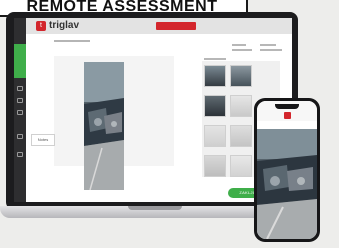 The height and width of the screenshot is (248, 339). What do you see at coordinates (43, 140) in the screenshot?
I see `notes-tooltip: Notes` at bounding box center [43, 140].